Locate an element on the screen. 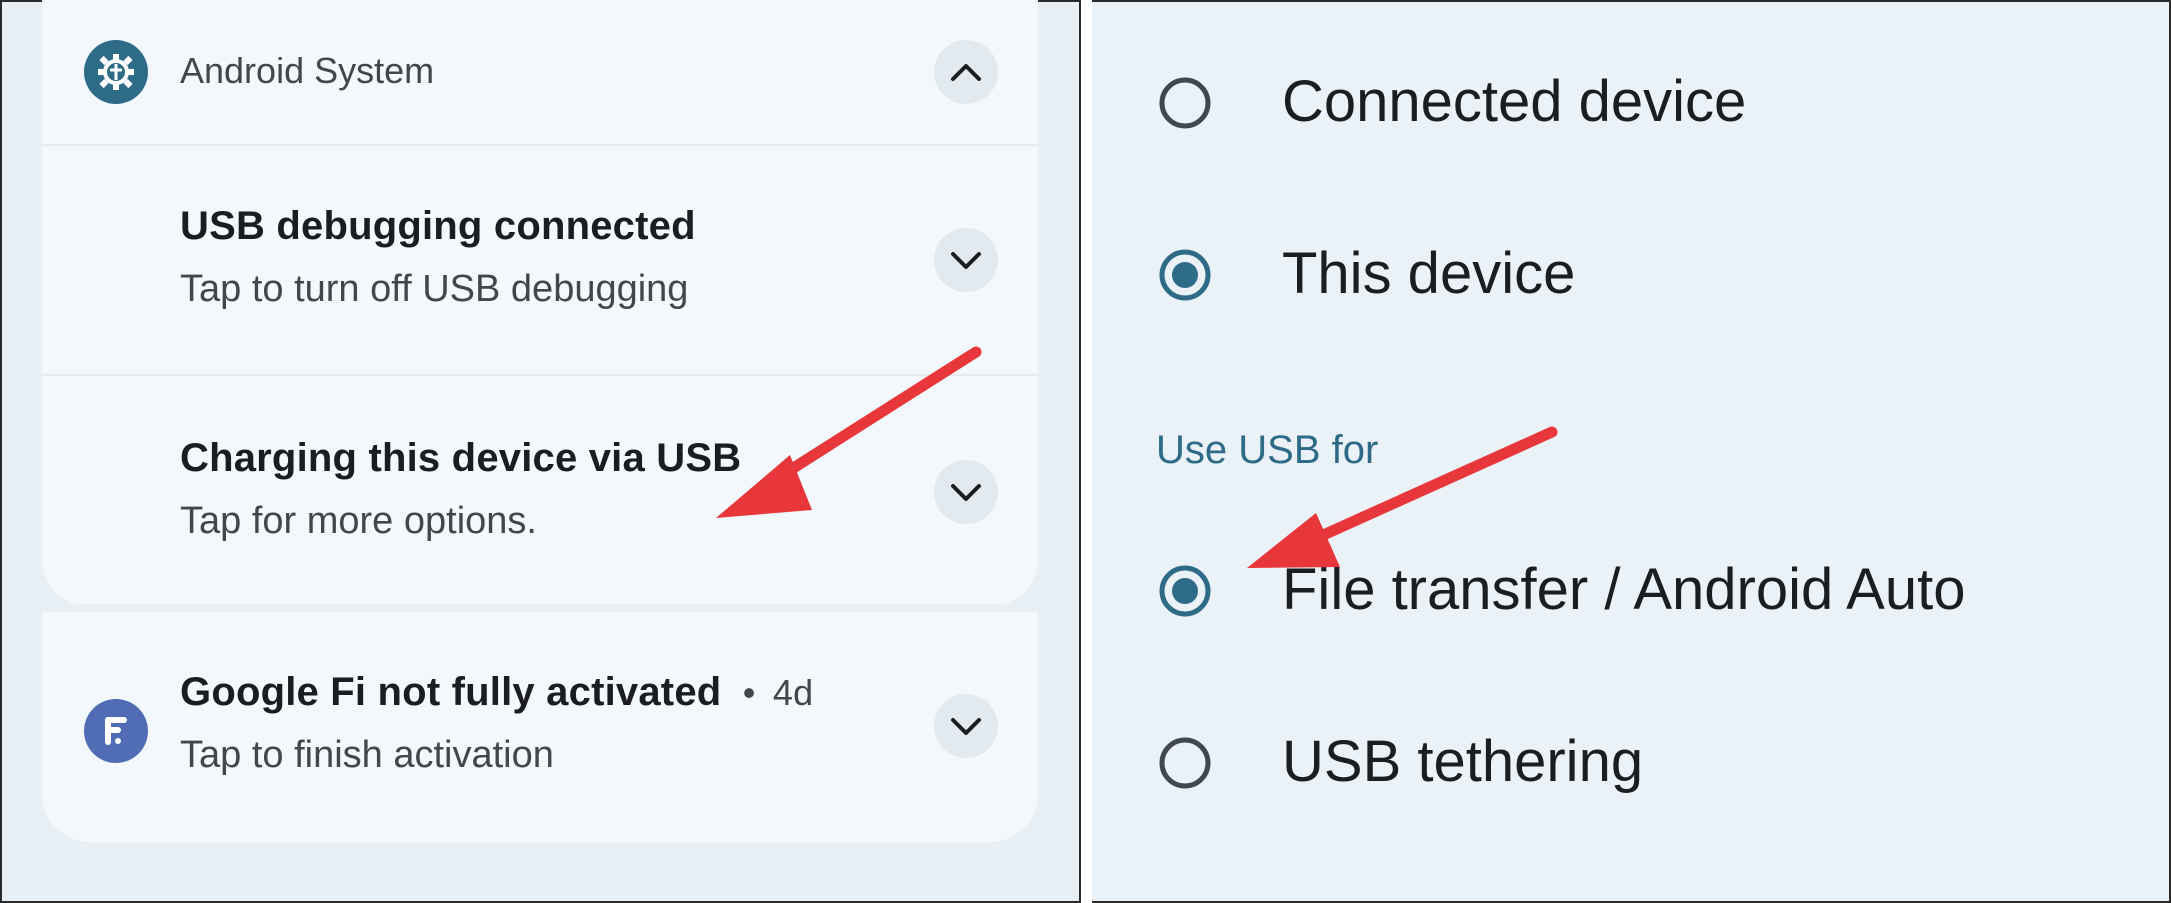  option-label: This device is located at coordinates (1429, 273).